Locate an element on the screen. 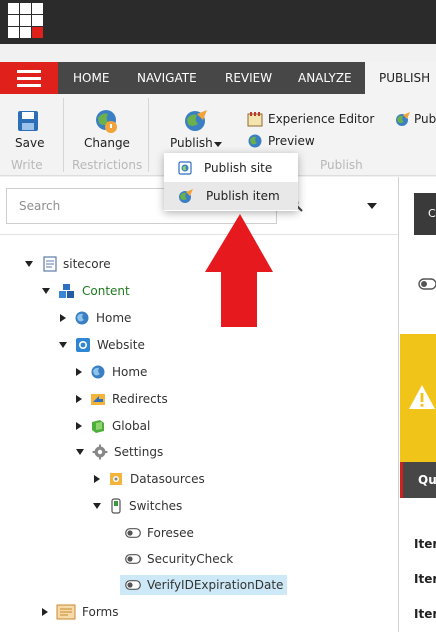 The image size is (436, 632). divider is located at coordinates (199, 234).